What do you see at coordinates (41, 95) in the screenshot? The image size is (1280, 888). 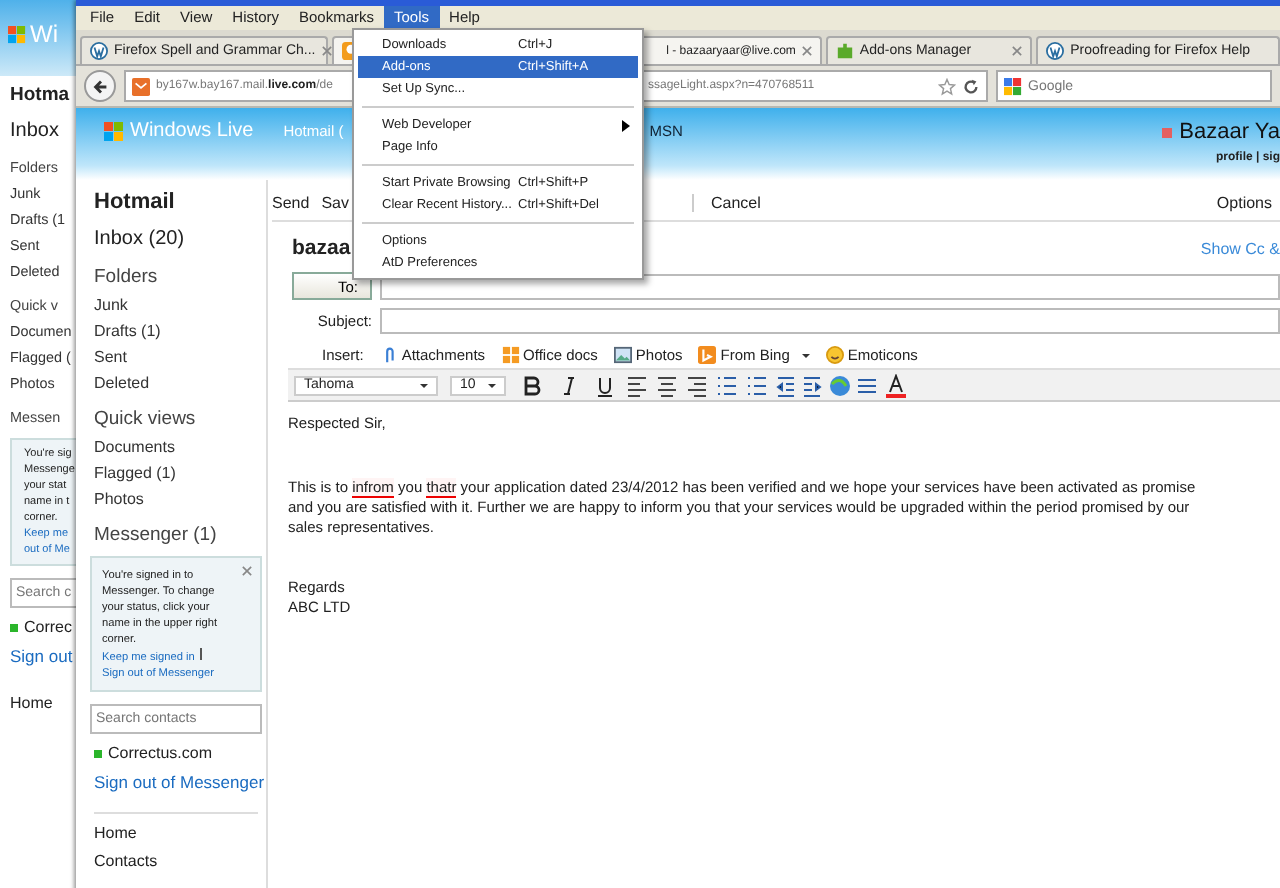 I see `sidebar-title: Hotma` at bounding box center [41, 95].